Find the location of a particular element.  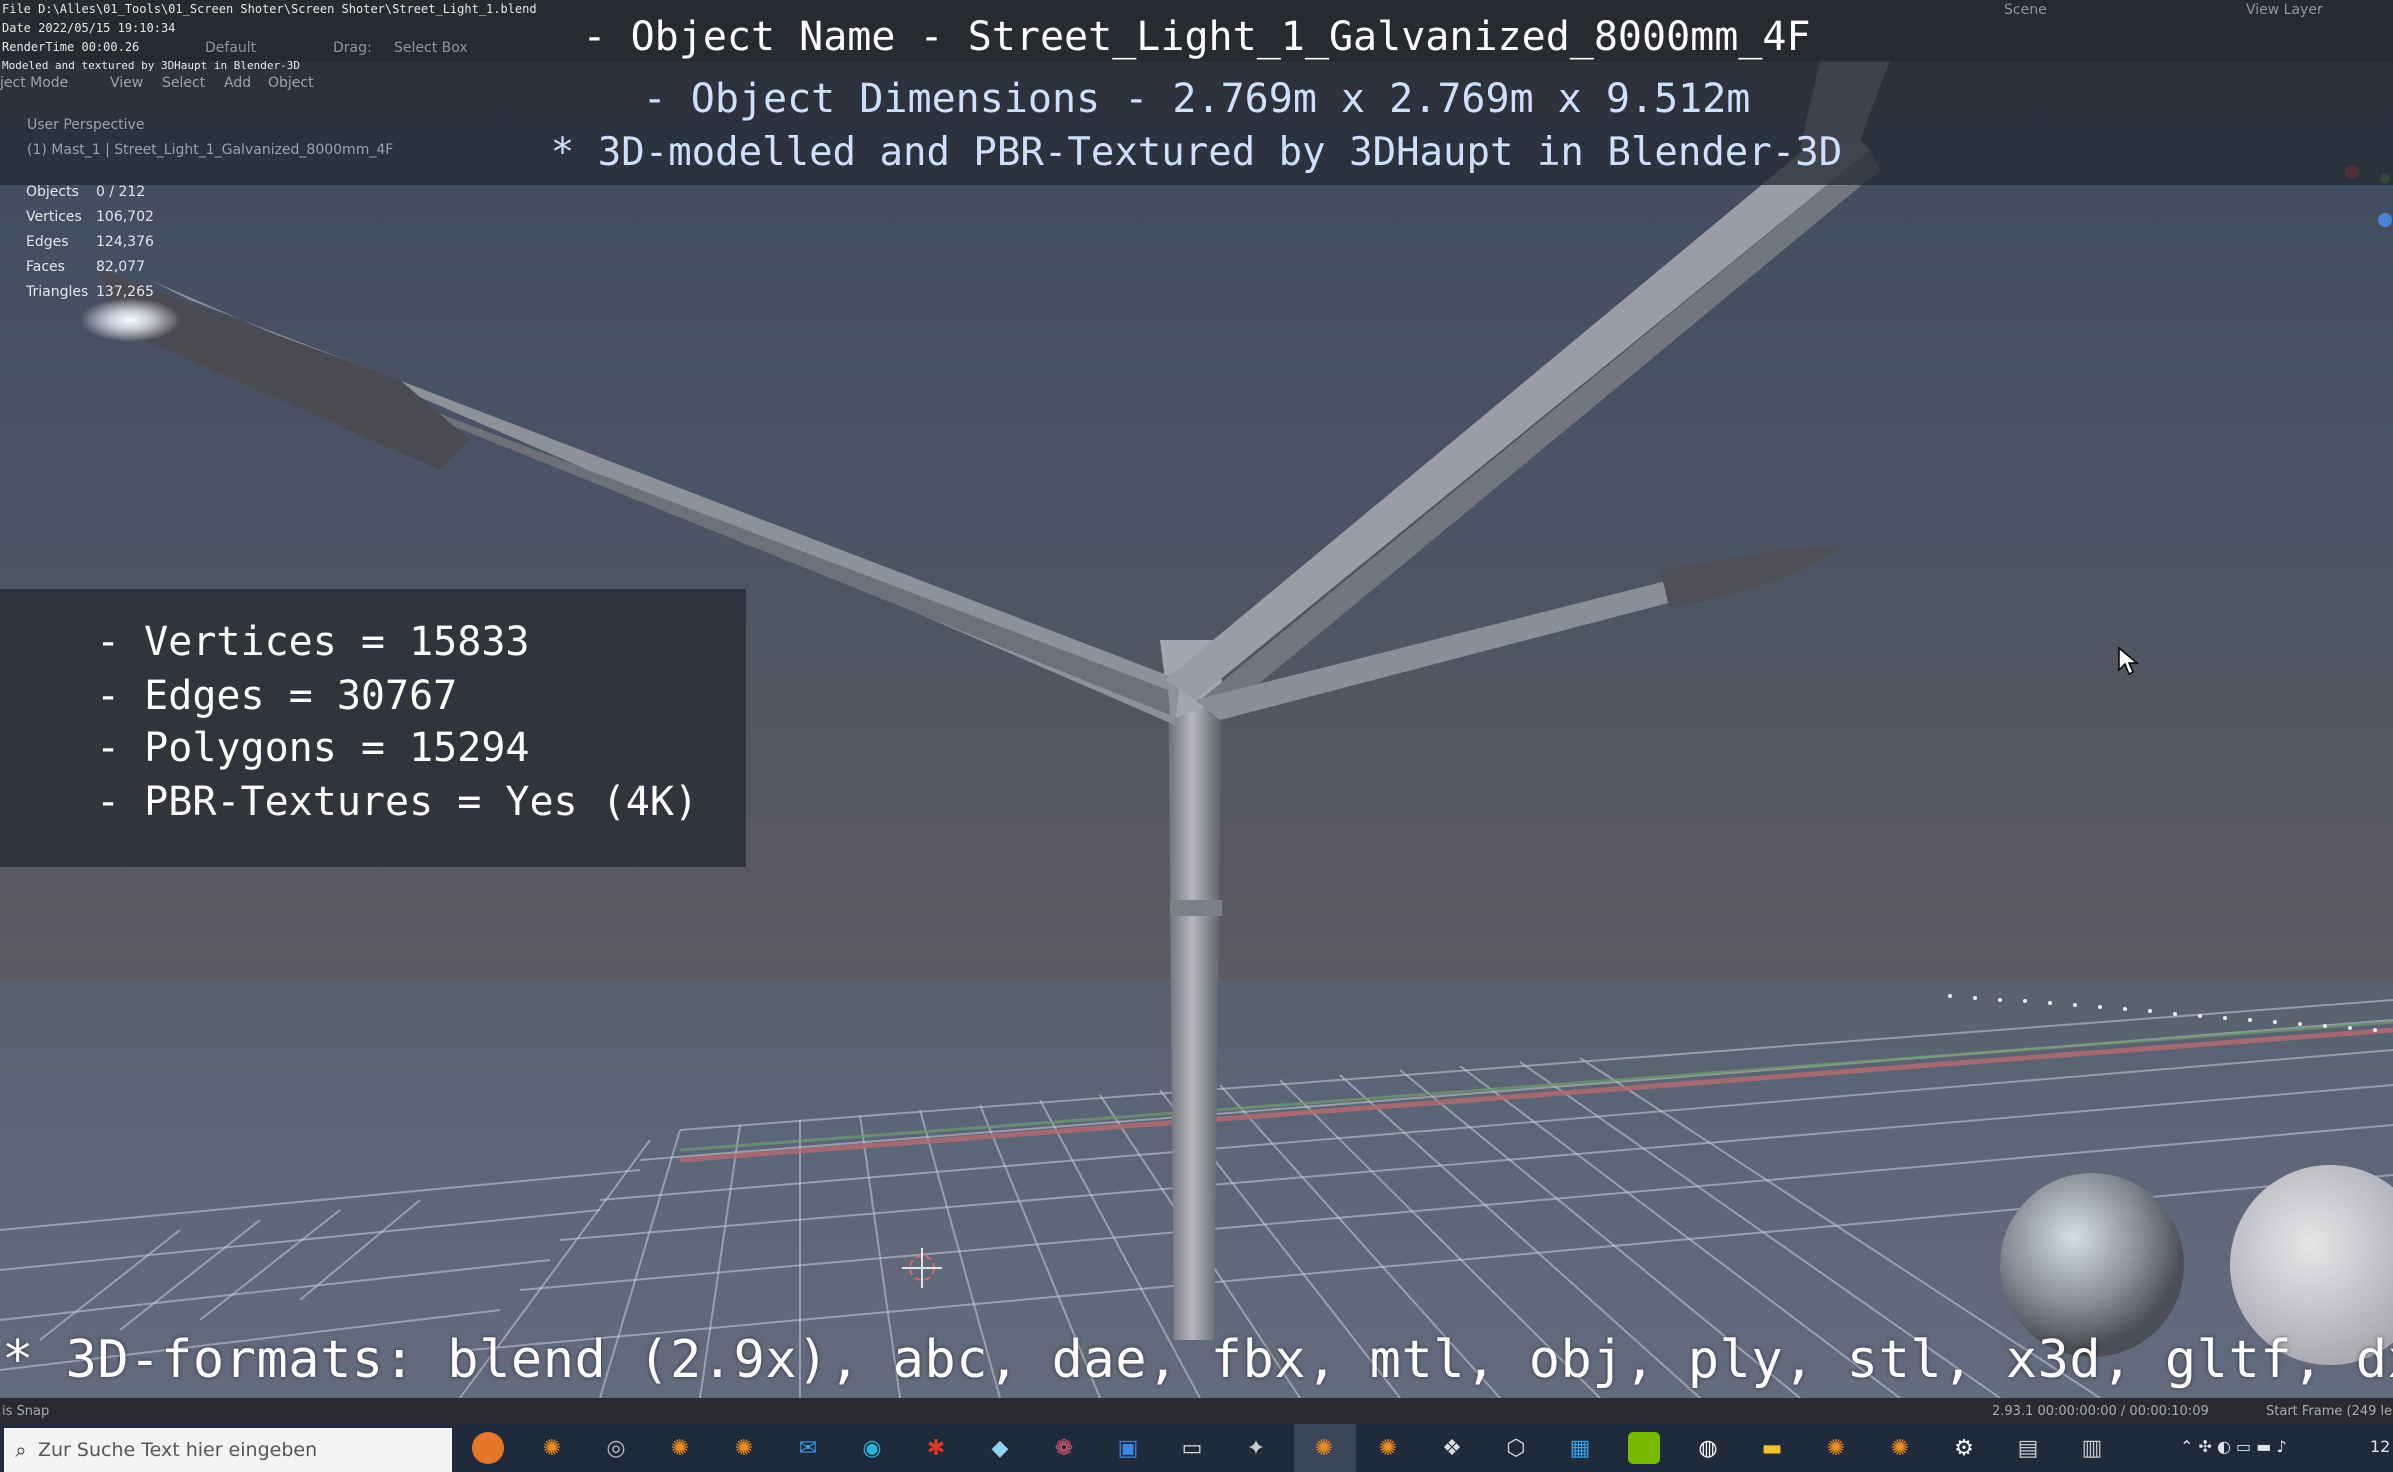

mouse-cursor-icon is located at coordinates (2128, 661).